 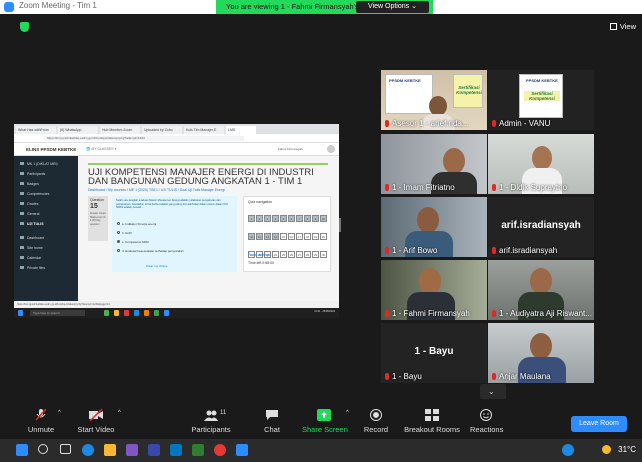 I want to click on lms-brand: ELINS PPSDM KEBTKE, so click(x=51, y=149).